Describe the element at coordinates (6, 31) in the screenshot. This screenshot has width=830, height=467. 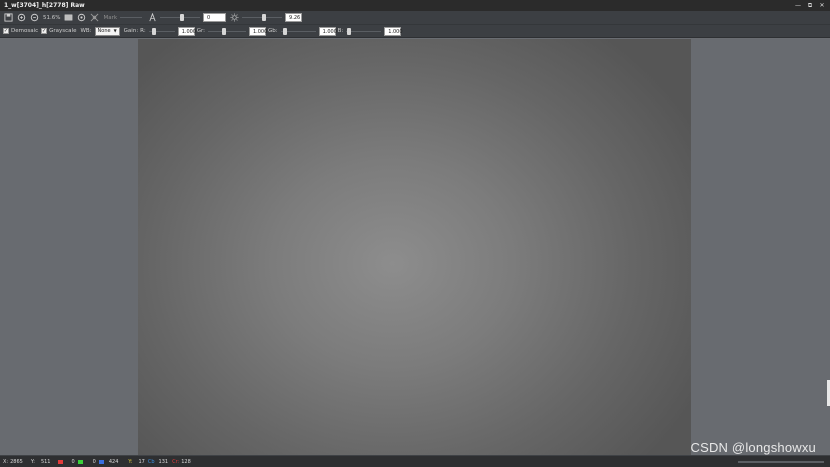
I see `demosaic-checkbox: ✓` at that location.